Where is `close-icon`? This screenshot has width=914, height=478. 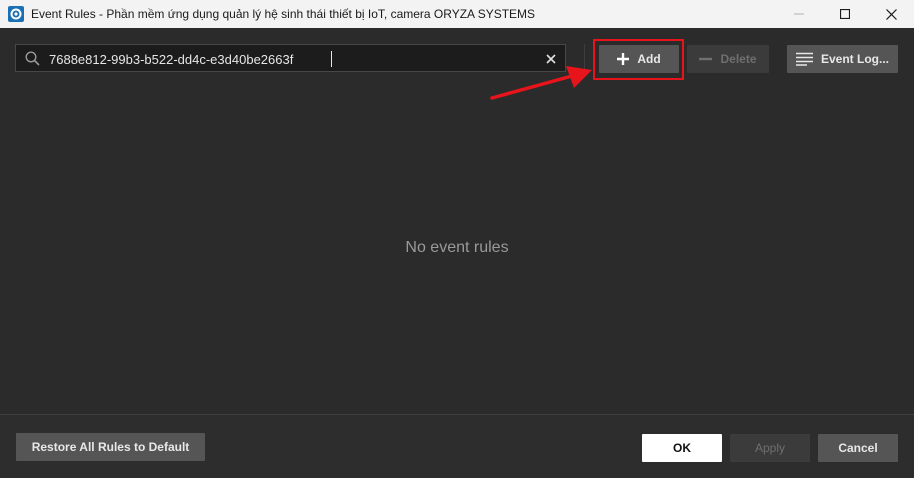 close-icon is located at coordinates (891, 14).